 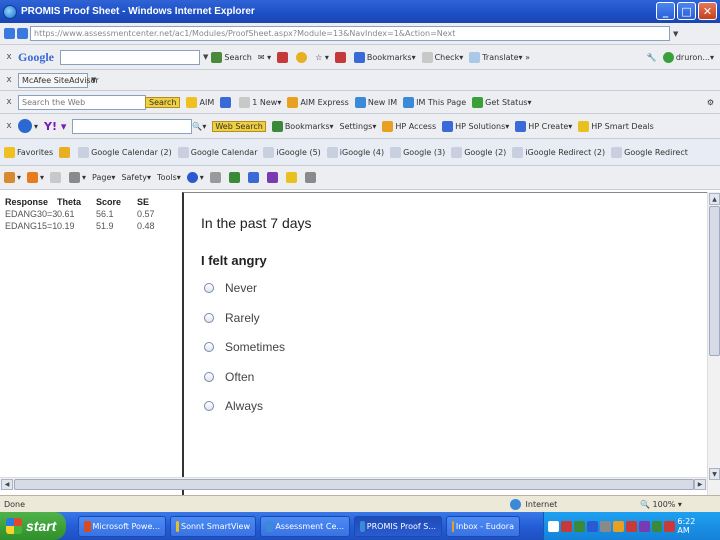 What do you see at coordinates (661, 504) in the screenshot?
I see `zoom-level: 🔍 100% ▾` at bounding box center [661, 504].